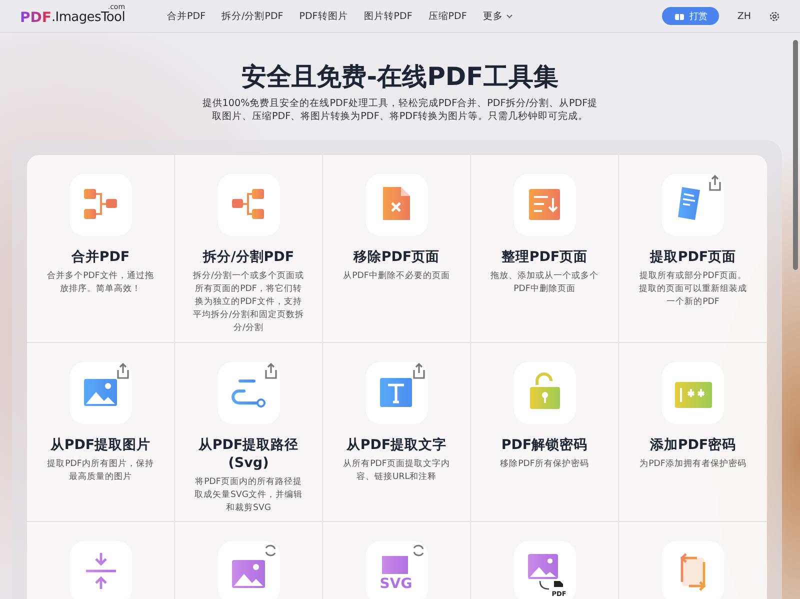 The width and height of the screenshot is (800, 599). I want to click on tool-card: 提取PDF页面 提取所有或部分PDF页面。提取的页面可以重新组装成一个新的PDF, so click(693, 249).